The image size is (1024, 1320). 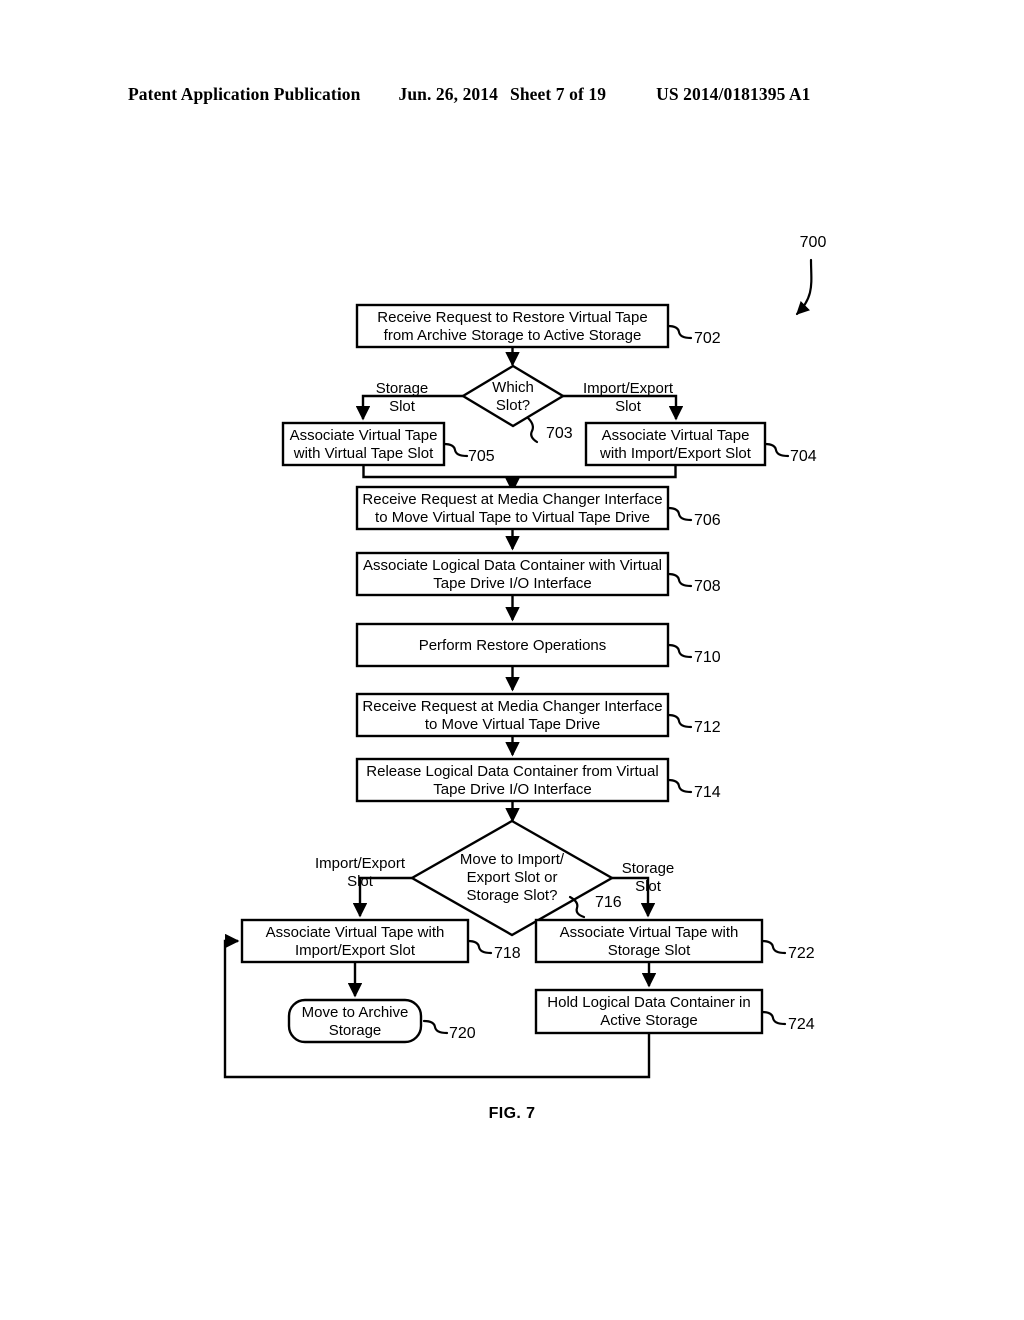 What do you see at coordinates (594, 472) in the screenshot?
I see `edge-704-merge` at bounding box center [594, 472].